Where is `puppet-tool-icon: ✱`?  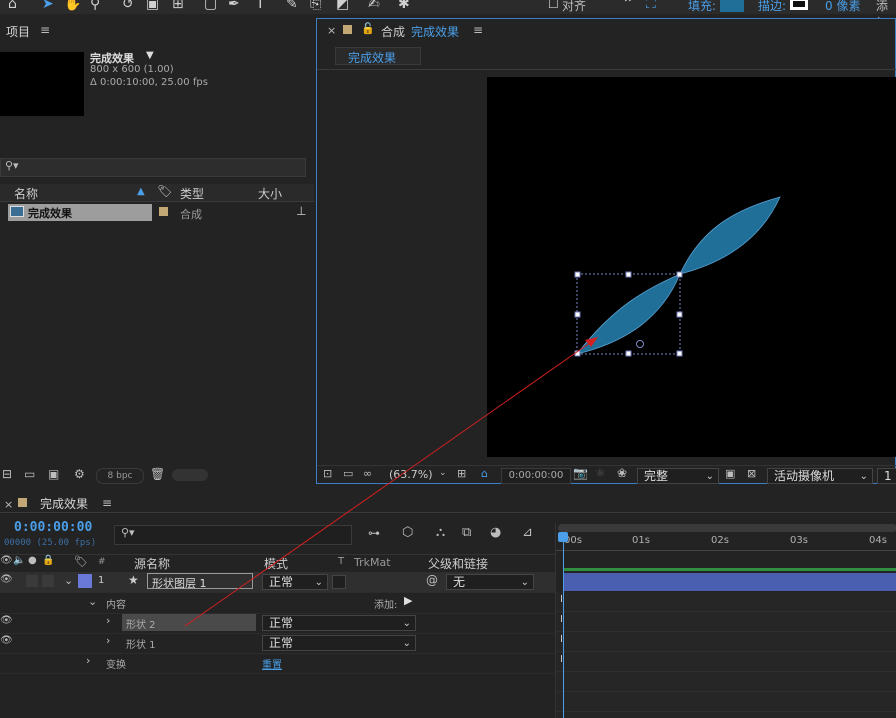
puppet-tool-icon: ✱ is located at coordinates (404, 6).